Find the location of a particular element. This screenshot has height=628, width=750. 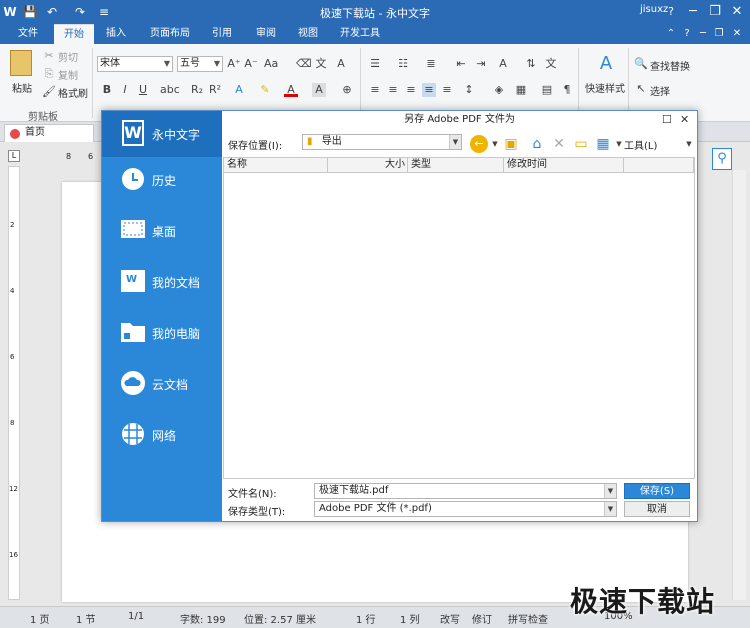

justify-icon: ≡ is located at coordinates (429, 90).